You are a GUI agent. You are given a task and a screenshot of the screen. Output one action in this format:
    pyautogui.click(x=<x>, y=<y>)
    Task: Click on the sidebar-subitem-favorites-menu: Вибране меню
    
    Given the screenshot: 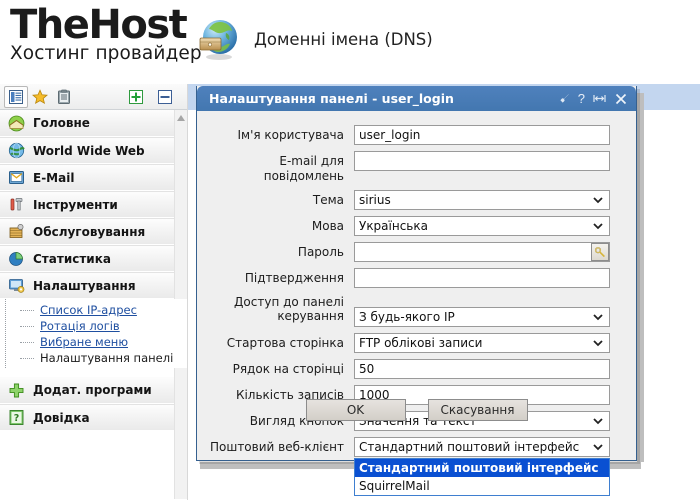 What is the action you would take?
    pyautogui.click(x=100, y=342)
    